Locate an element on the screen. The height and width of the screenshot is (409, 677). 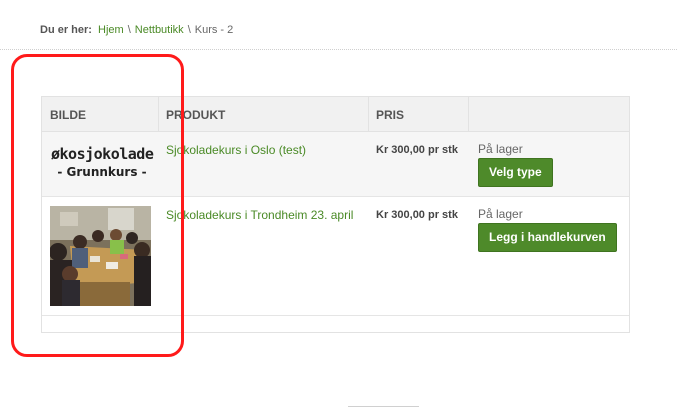
choose-type-button: Velg type is located at coordinates (515, 172).